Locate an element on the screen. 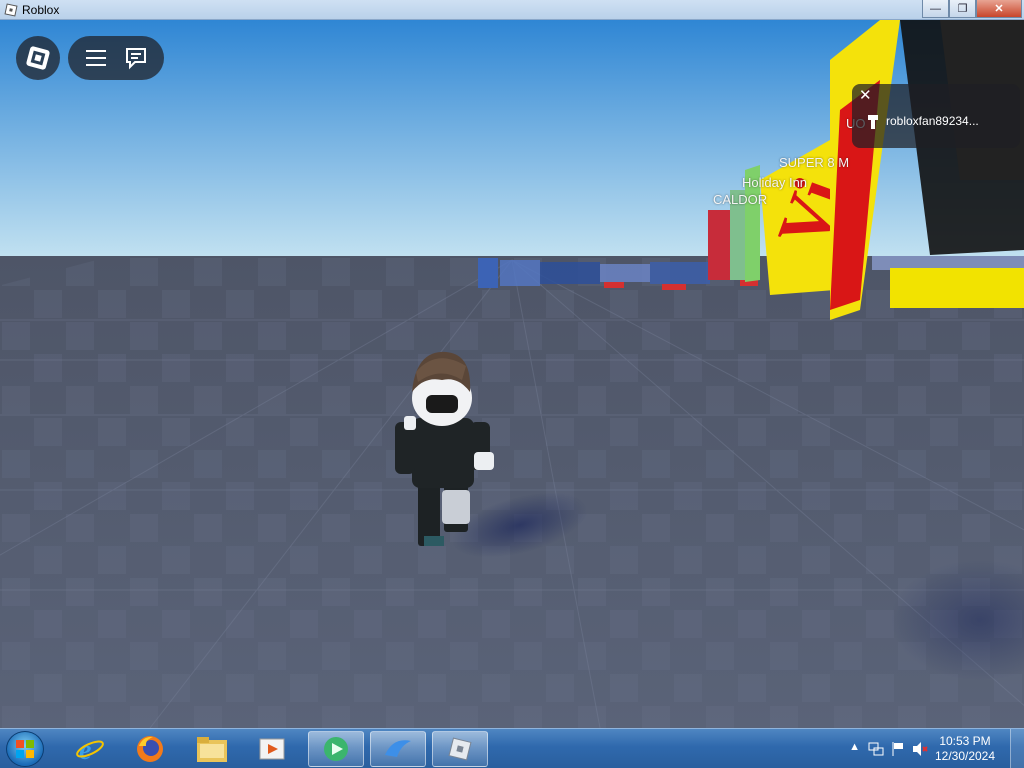 The image size is (1024, 768). roblox-logo-icon is located at coordinates (38, 58).